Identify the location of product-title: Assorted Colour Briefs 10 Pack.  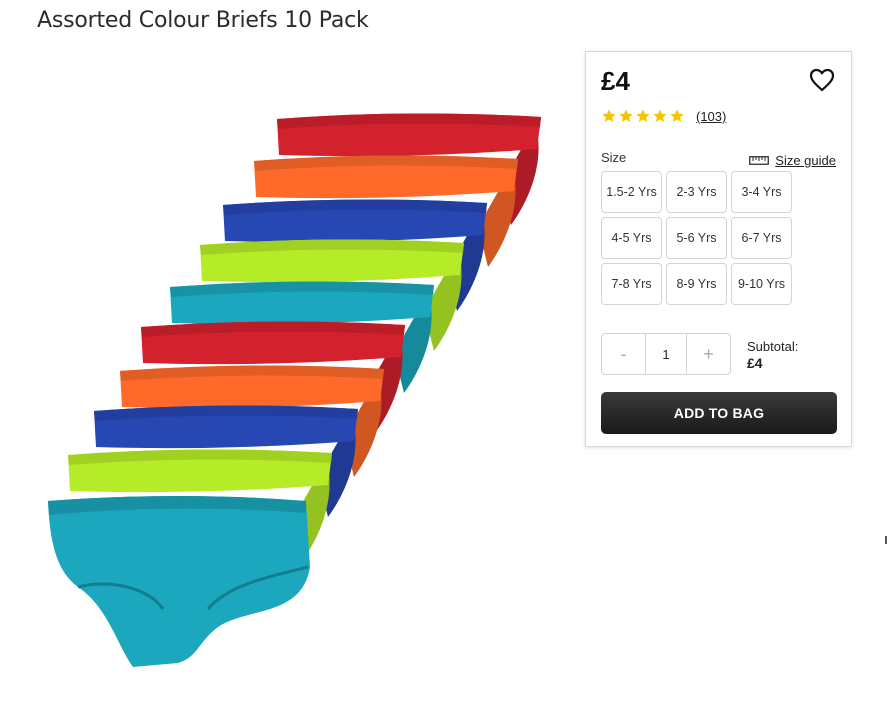
(203, 20).